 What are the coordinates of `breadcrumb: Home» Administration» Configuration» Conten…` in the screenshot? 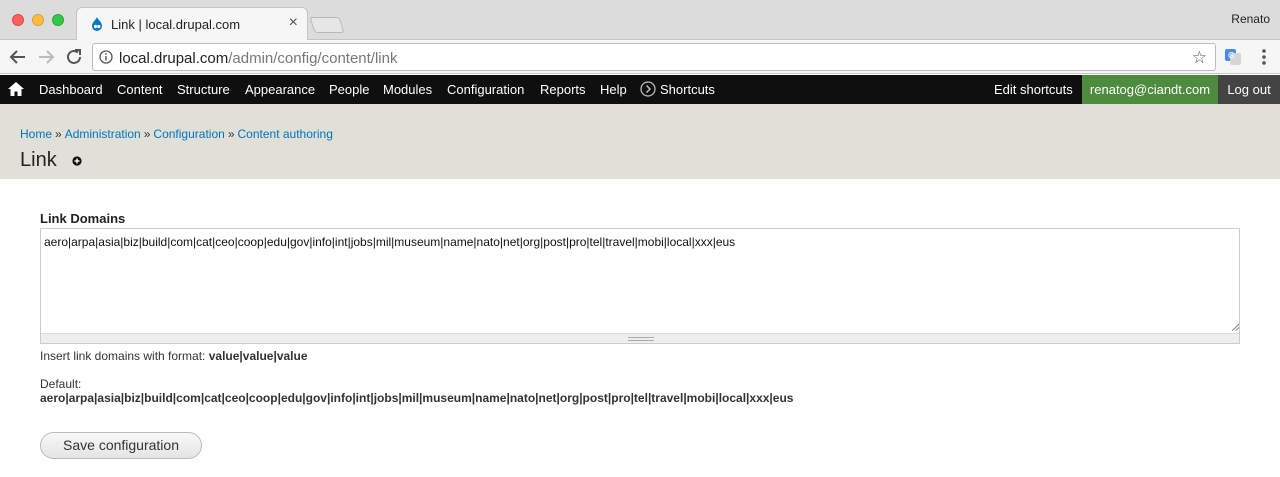 It's located at (176, 134).